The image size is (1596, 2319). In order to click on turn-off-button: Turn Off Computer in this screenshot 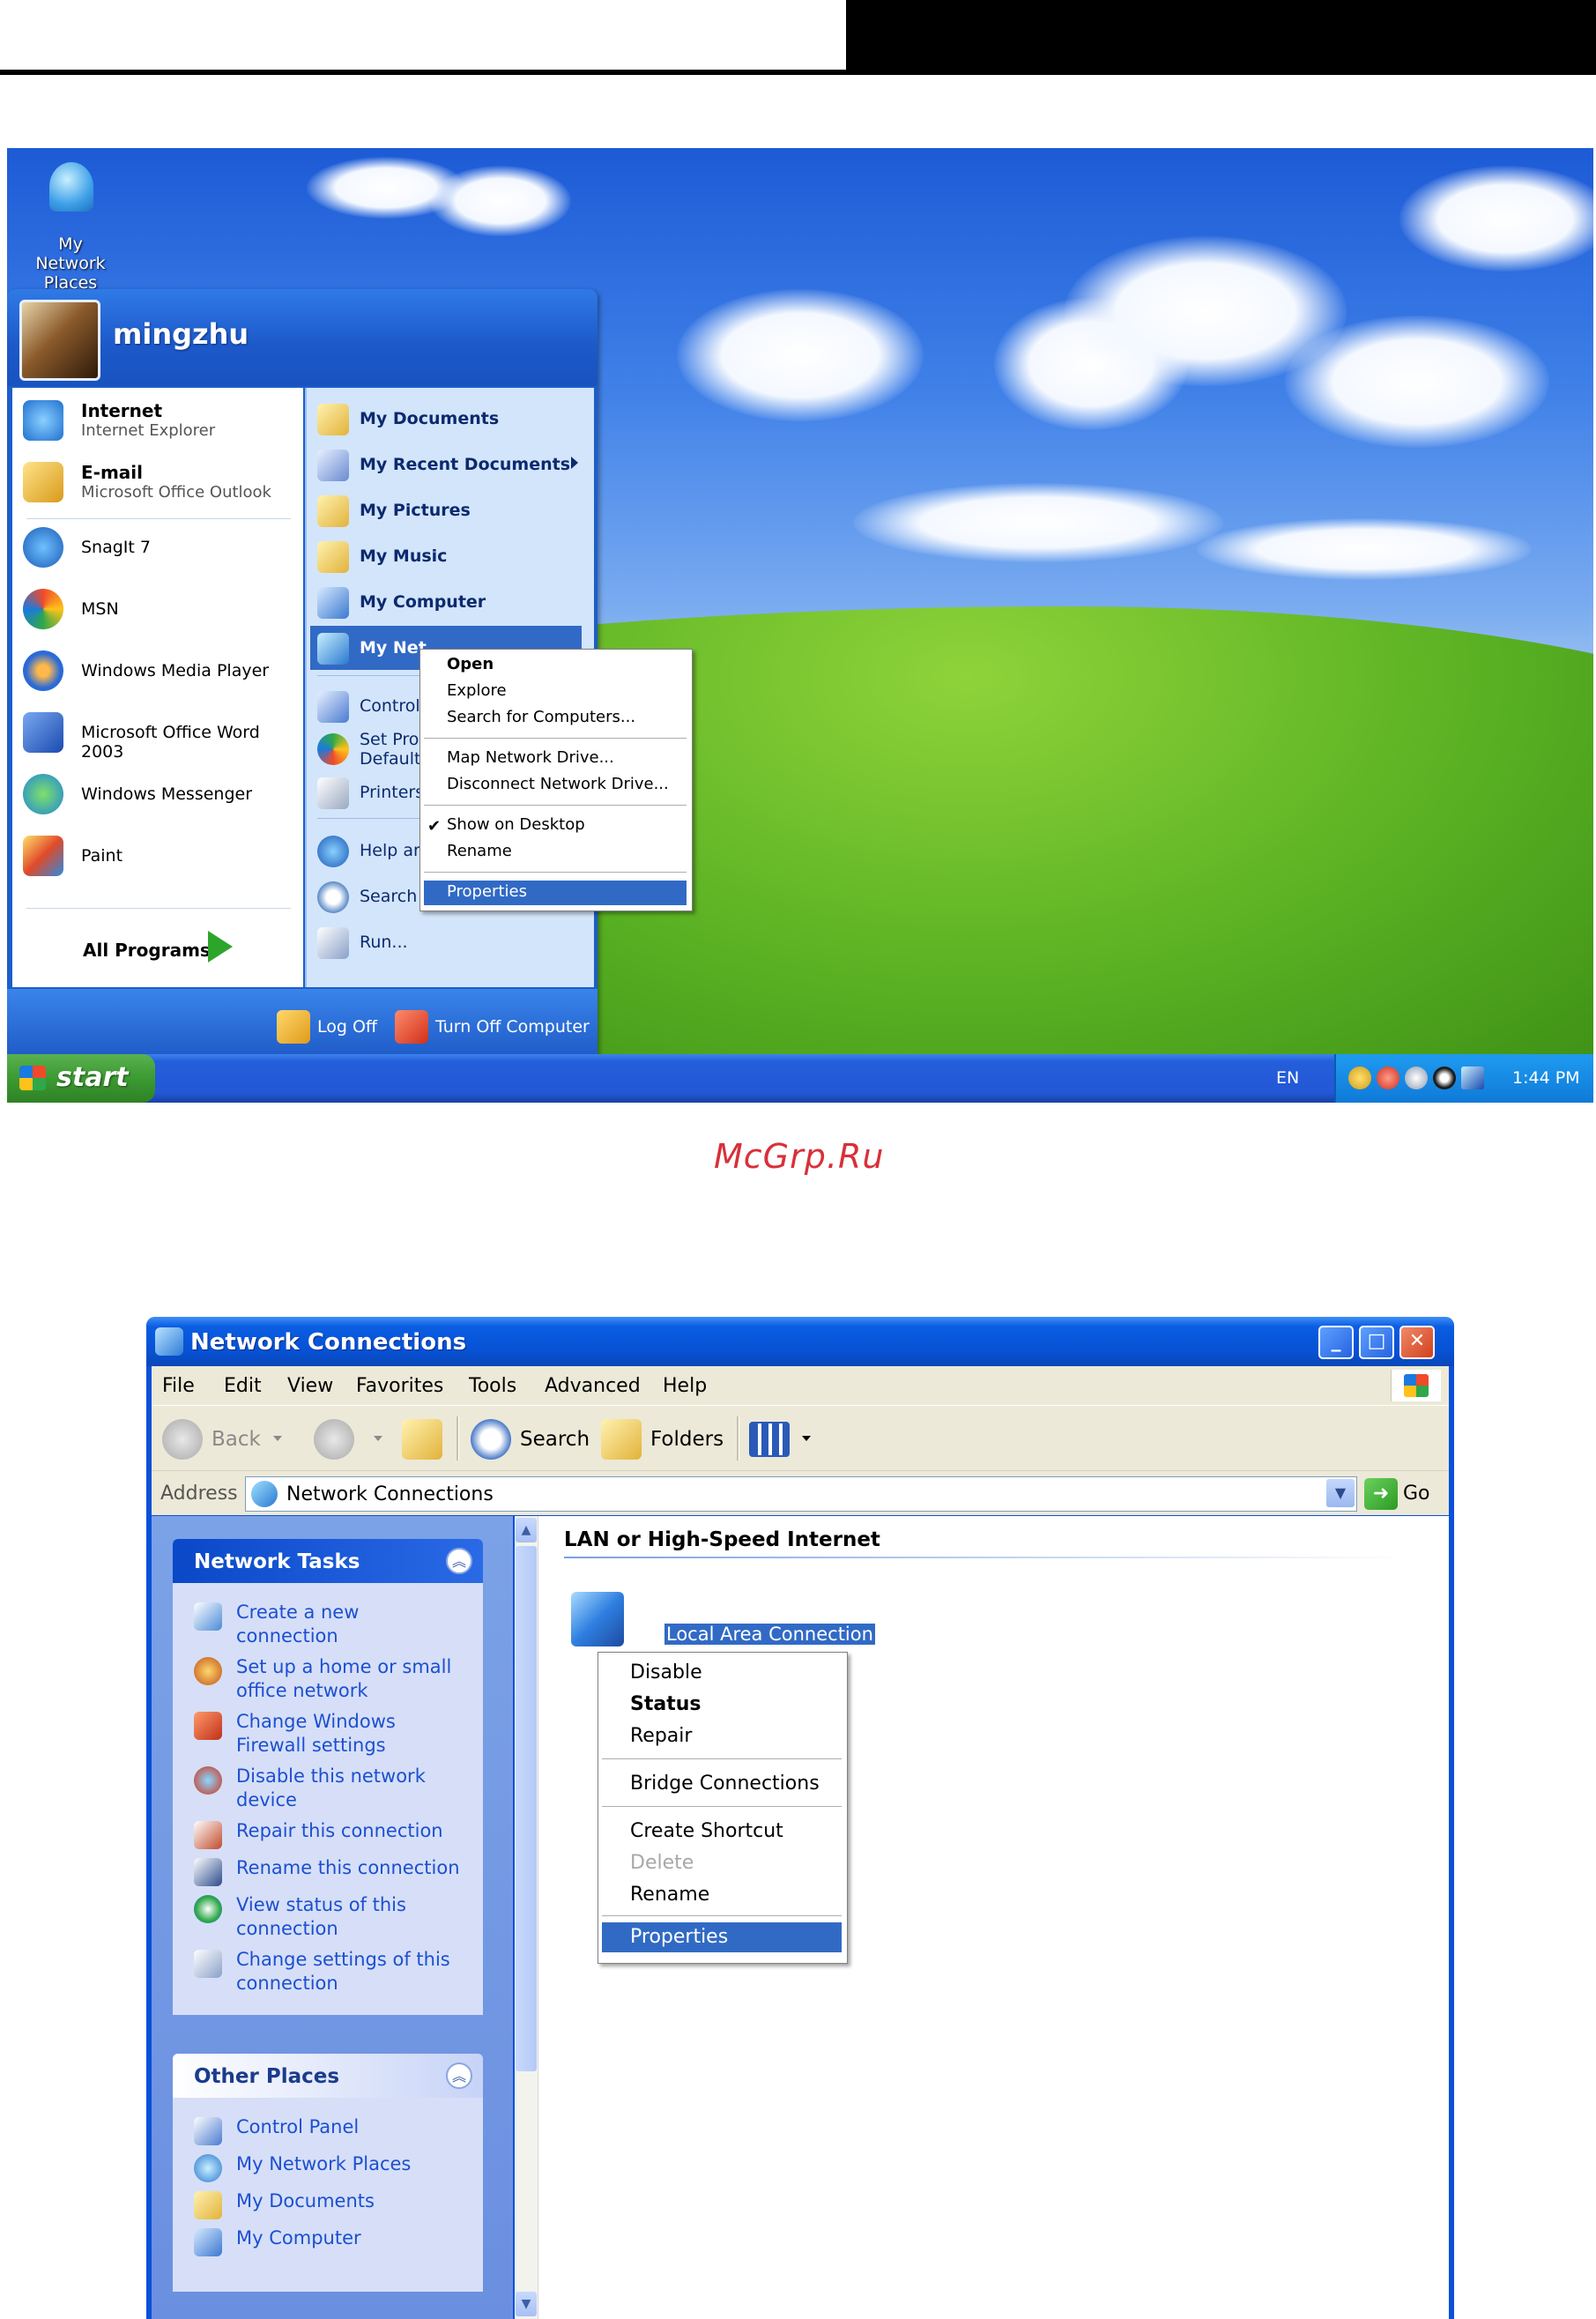, I will do `click(492, 1026)`.